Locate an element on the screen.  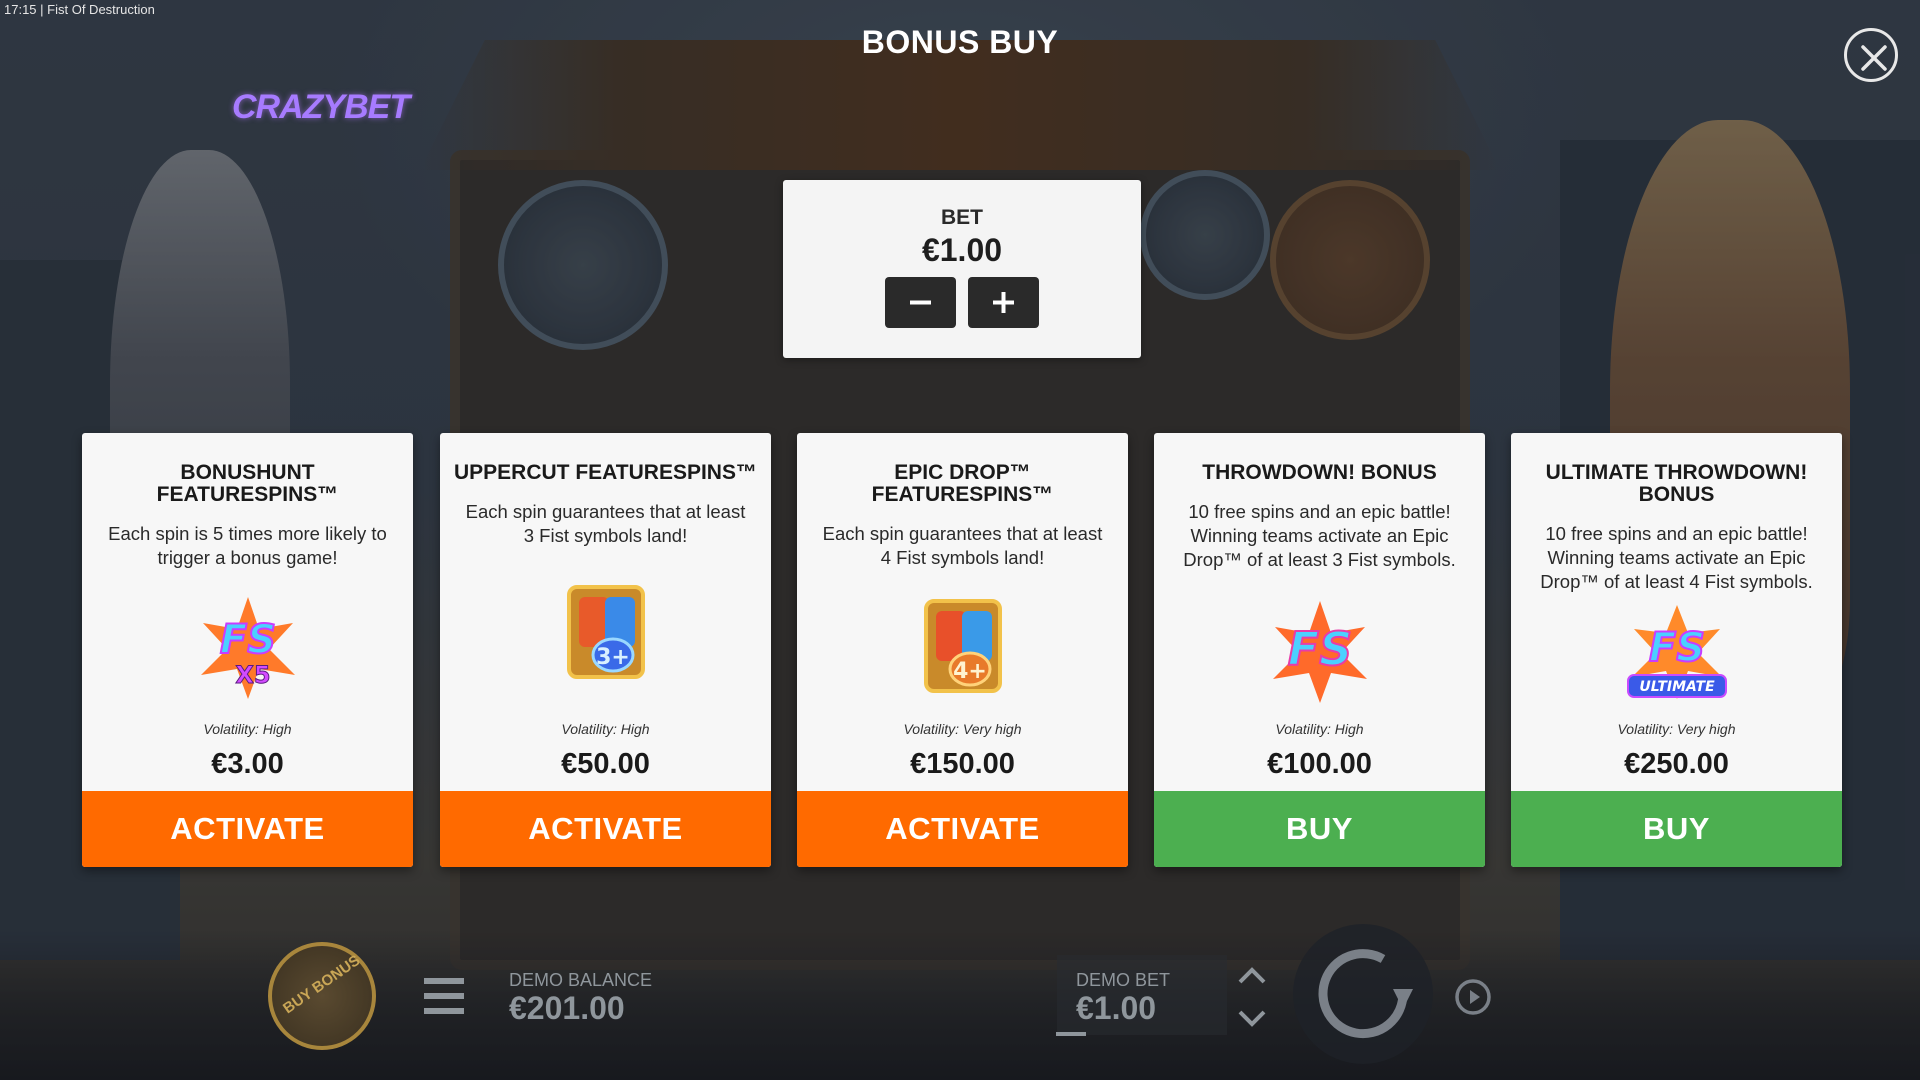
buy-bonus-label: BUY BONUS is located at coordinates (322, 984).